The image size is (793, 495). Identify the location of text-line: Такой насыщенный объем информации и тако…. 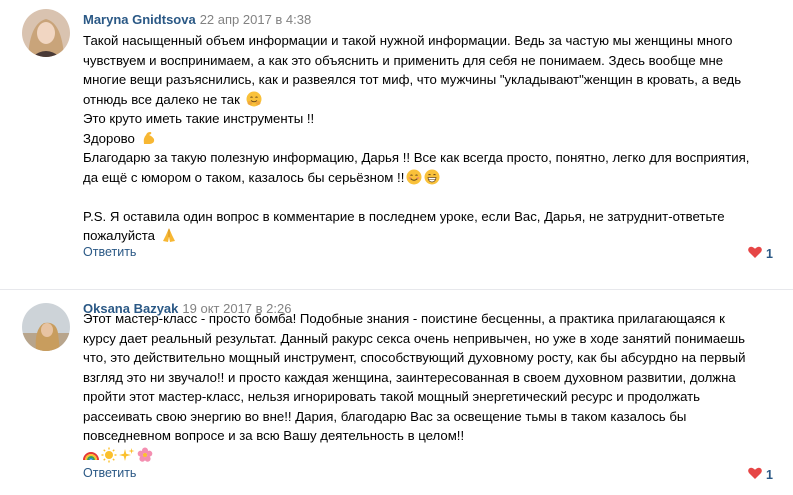
(408, 40).